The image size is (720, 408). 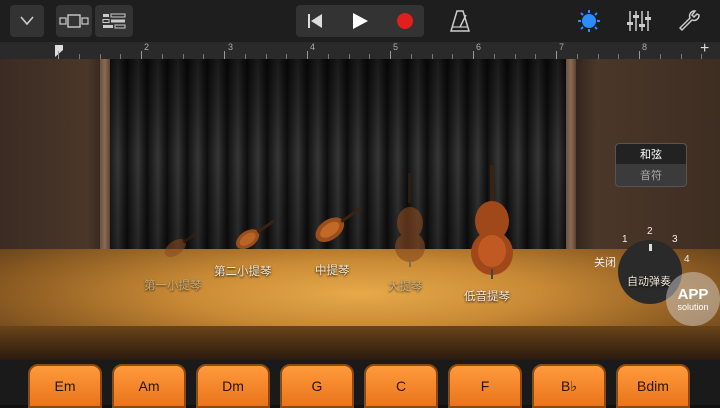 I want to click on double-bass-label: 低音提琴, so click(x=487, y=296).